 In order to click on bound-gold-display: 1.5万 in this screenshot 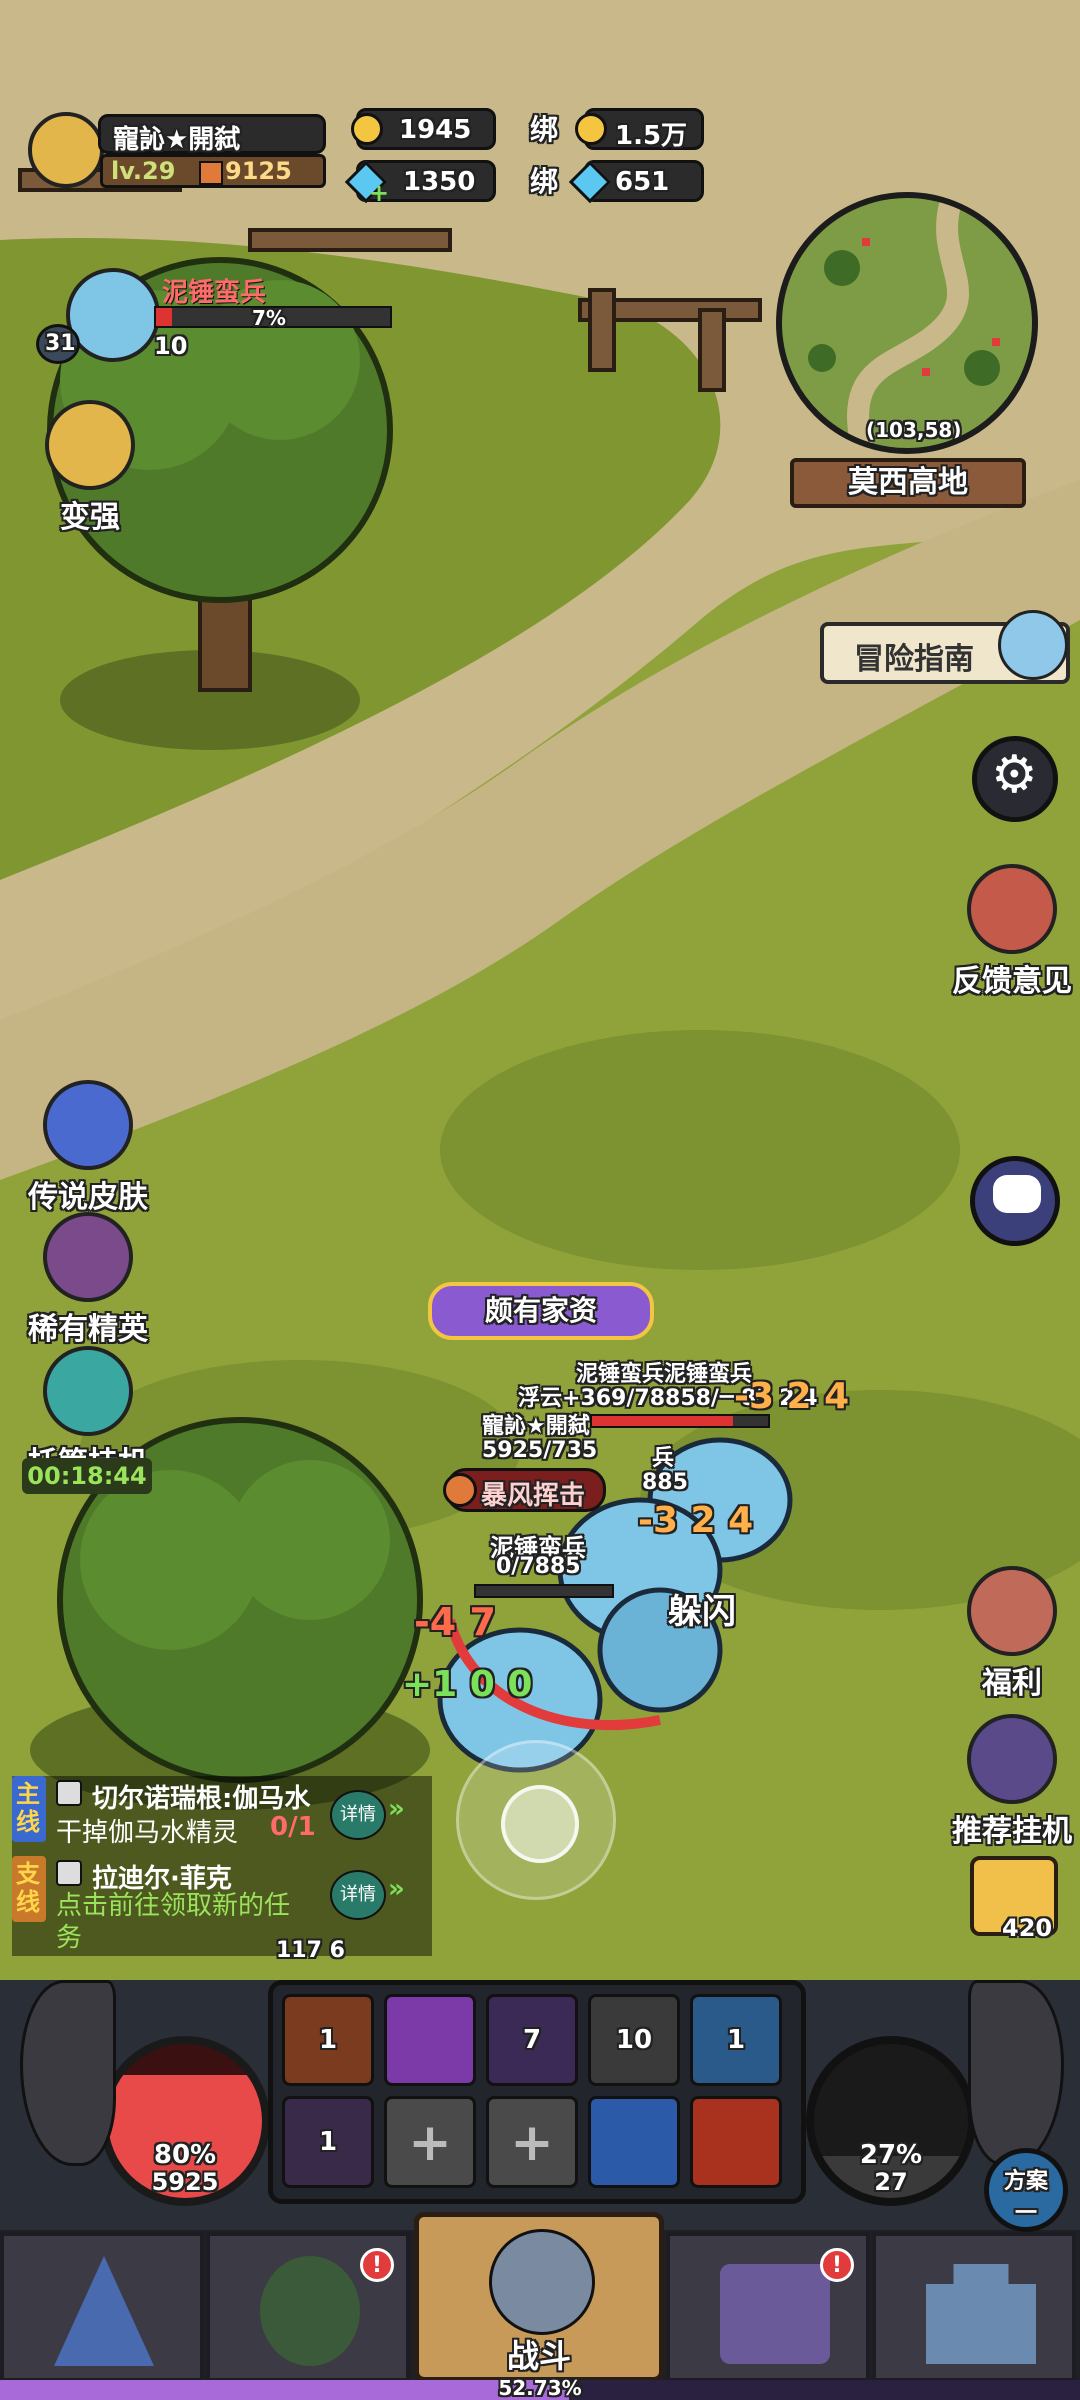, I will do `click(639, 129)`.